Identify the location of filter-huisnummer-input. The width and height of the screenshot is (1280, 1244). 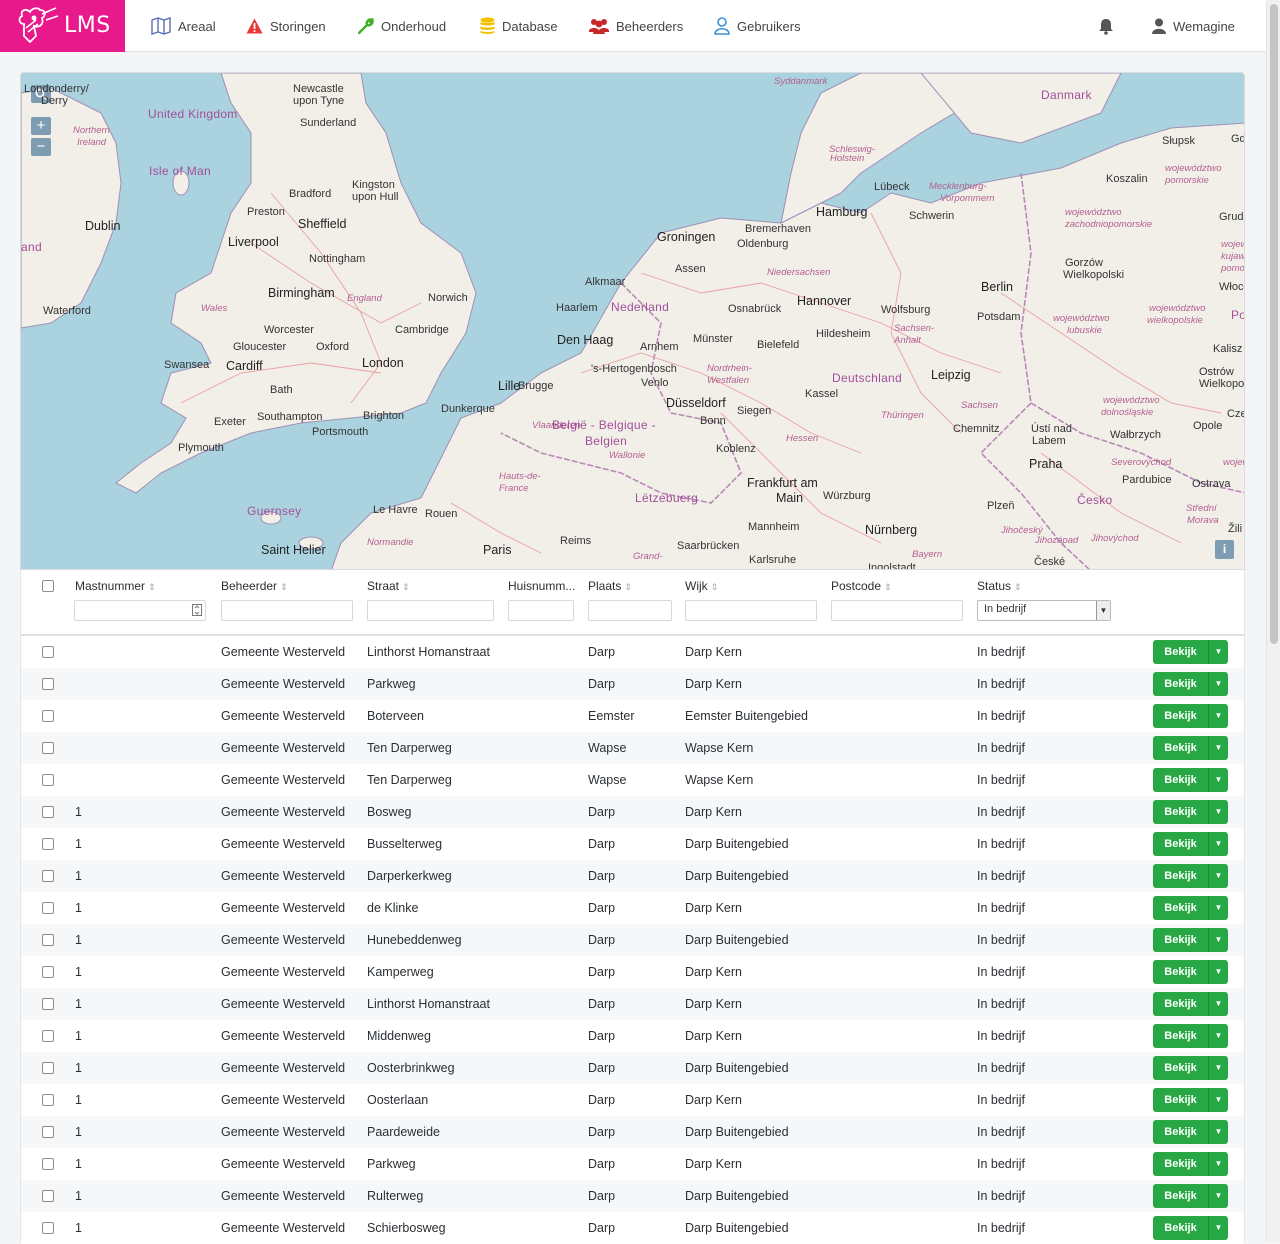
(541, 610).